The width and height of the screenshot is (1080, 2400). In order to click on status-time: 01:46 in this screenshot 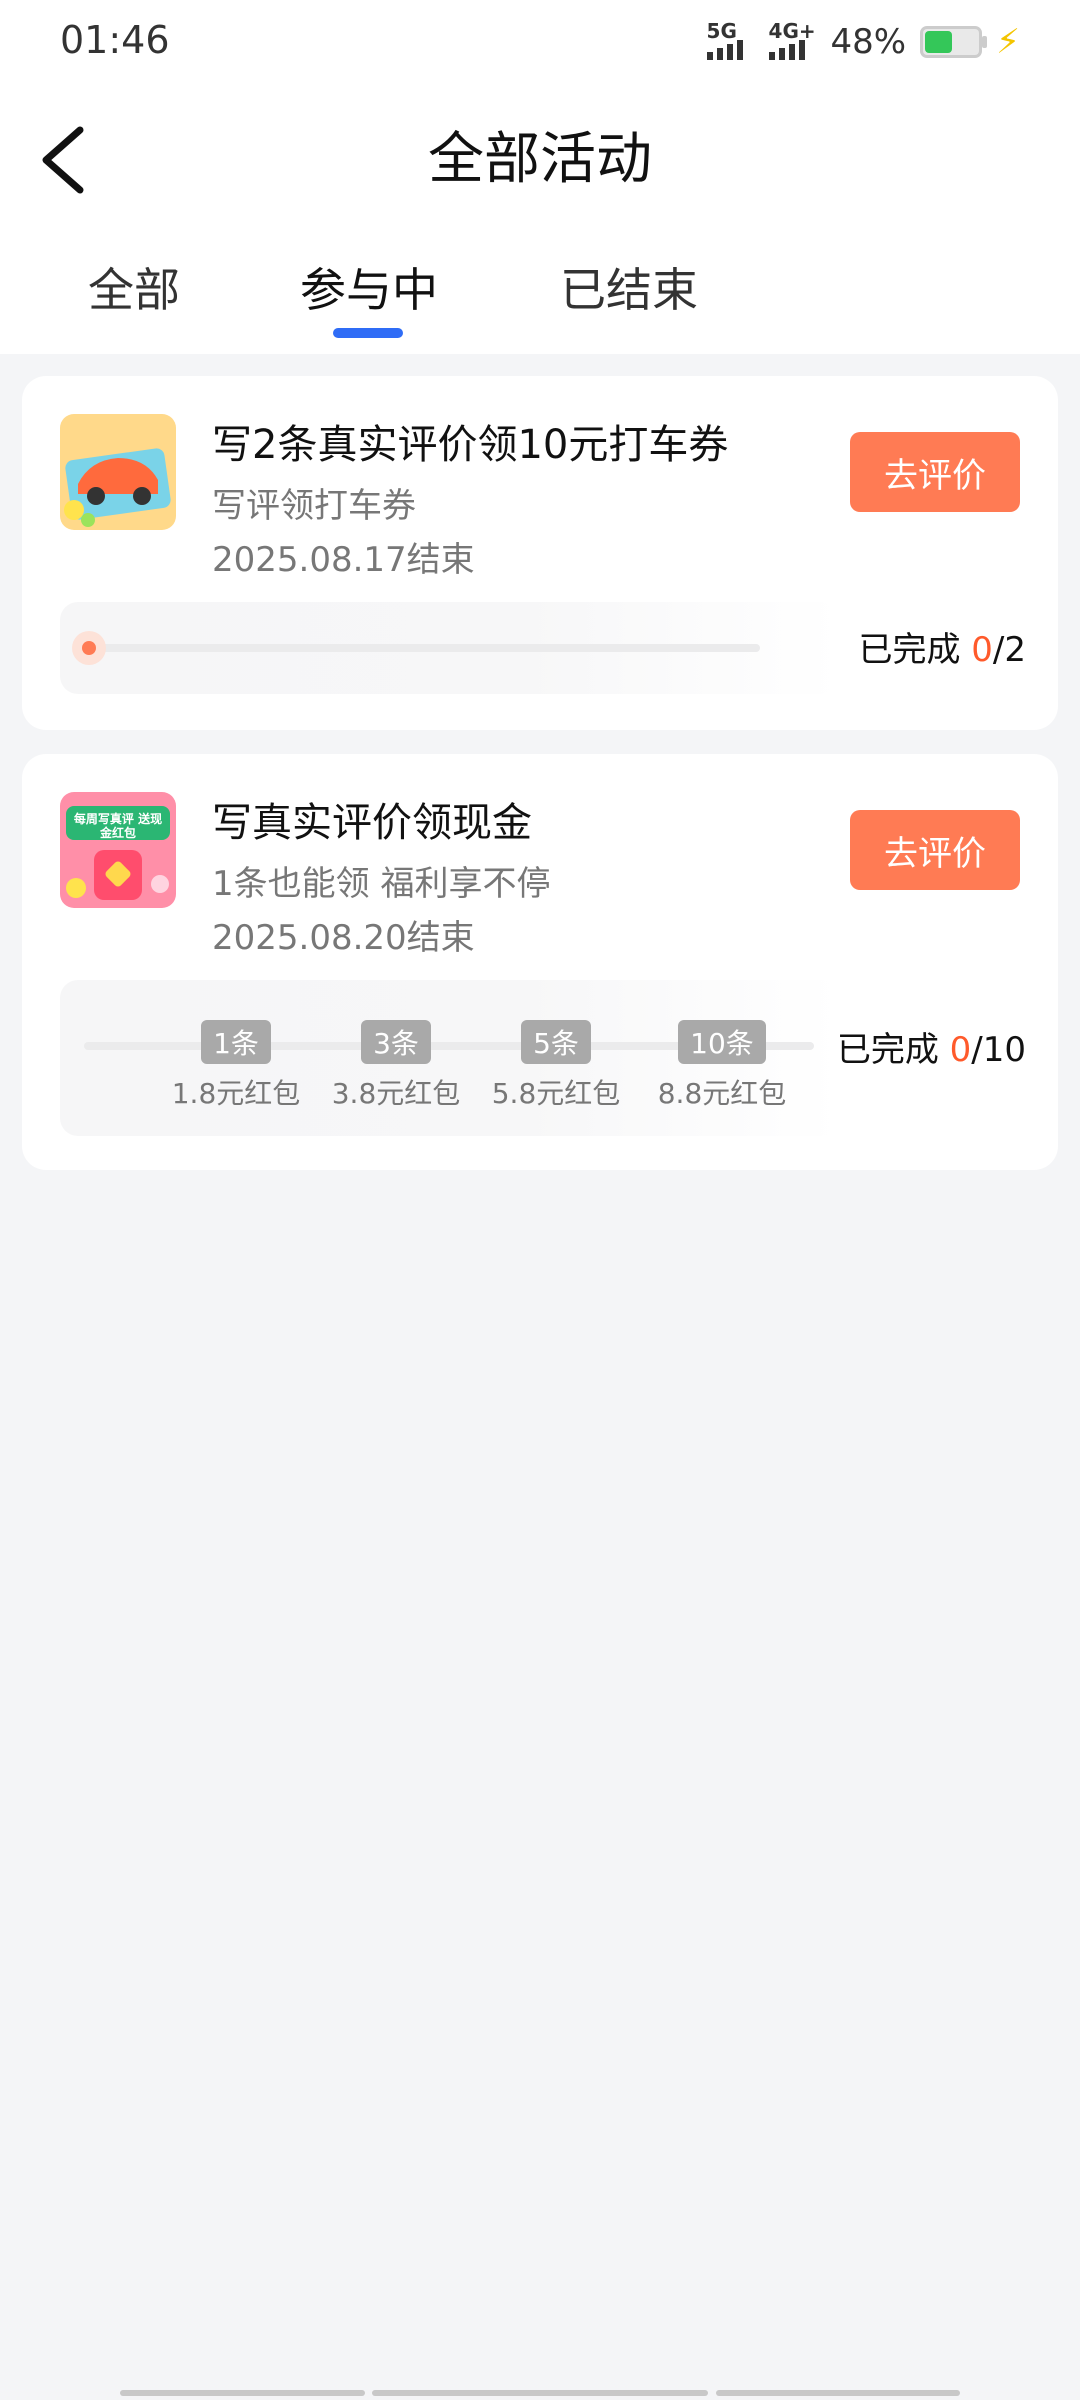, I will do `click(115, 40)`.